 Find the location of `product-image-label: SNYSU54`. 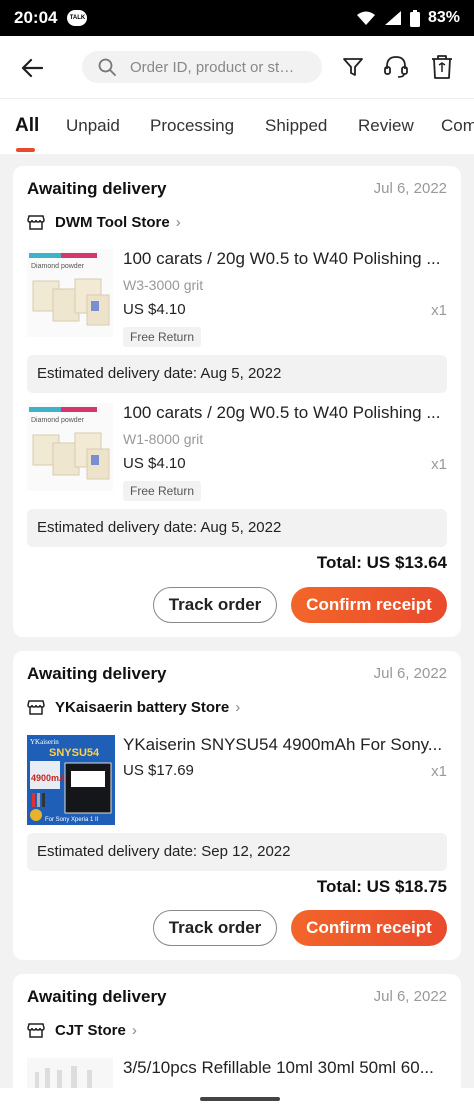

product-image-label: SNYSU54 is located at coordinates (74, 753).